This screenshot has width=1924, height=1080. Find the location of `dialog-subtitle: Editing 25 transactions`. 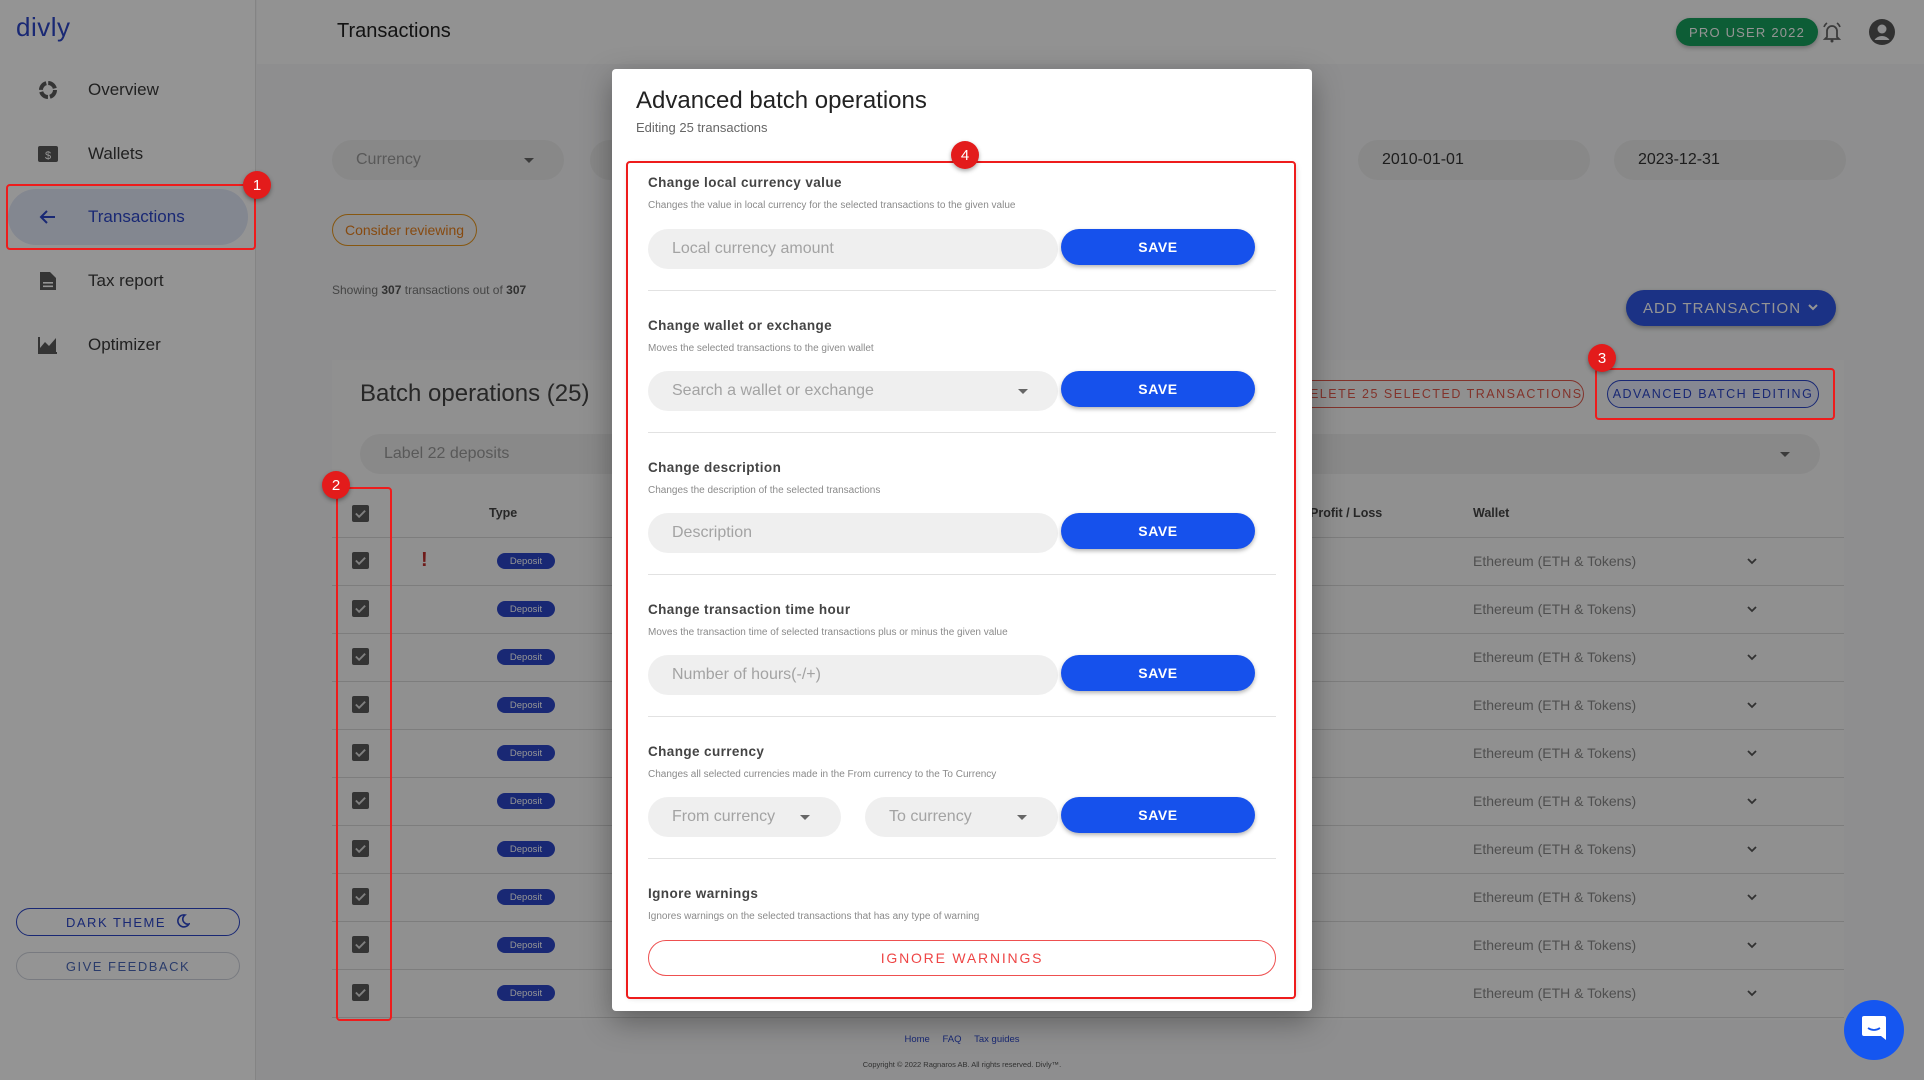

dialog-subtitle: Editing 25 transactions is located at coordinates (702, 127).